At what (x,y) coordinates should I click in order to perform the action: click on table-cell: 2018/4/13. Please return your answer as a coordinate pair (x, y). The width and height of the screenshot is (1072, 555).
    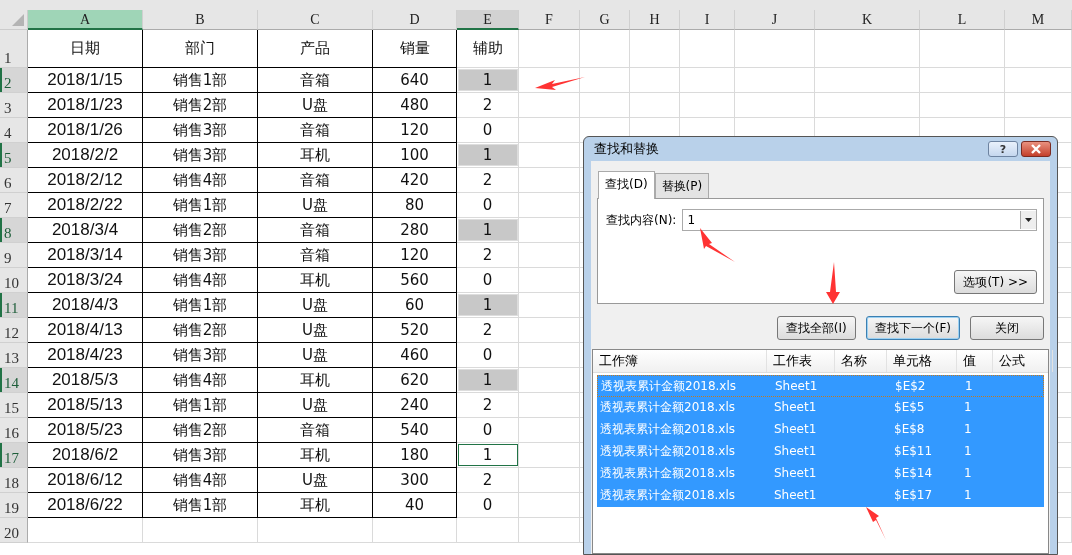
    Looking at the image, I should click on (85, 330).